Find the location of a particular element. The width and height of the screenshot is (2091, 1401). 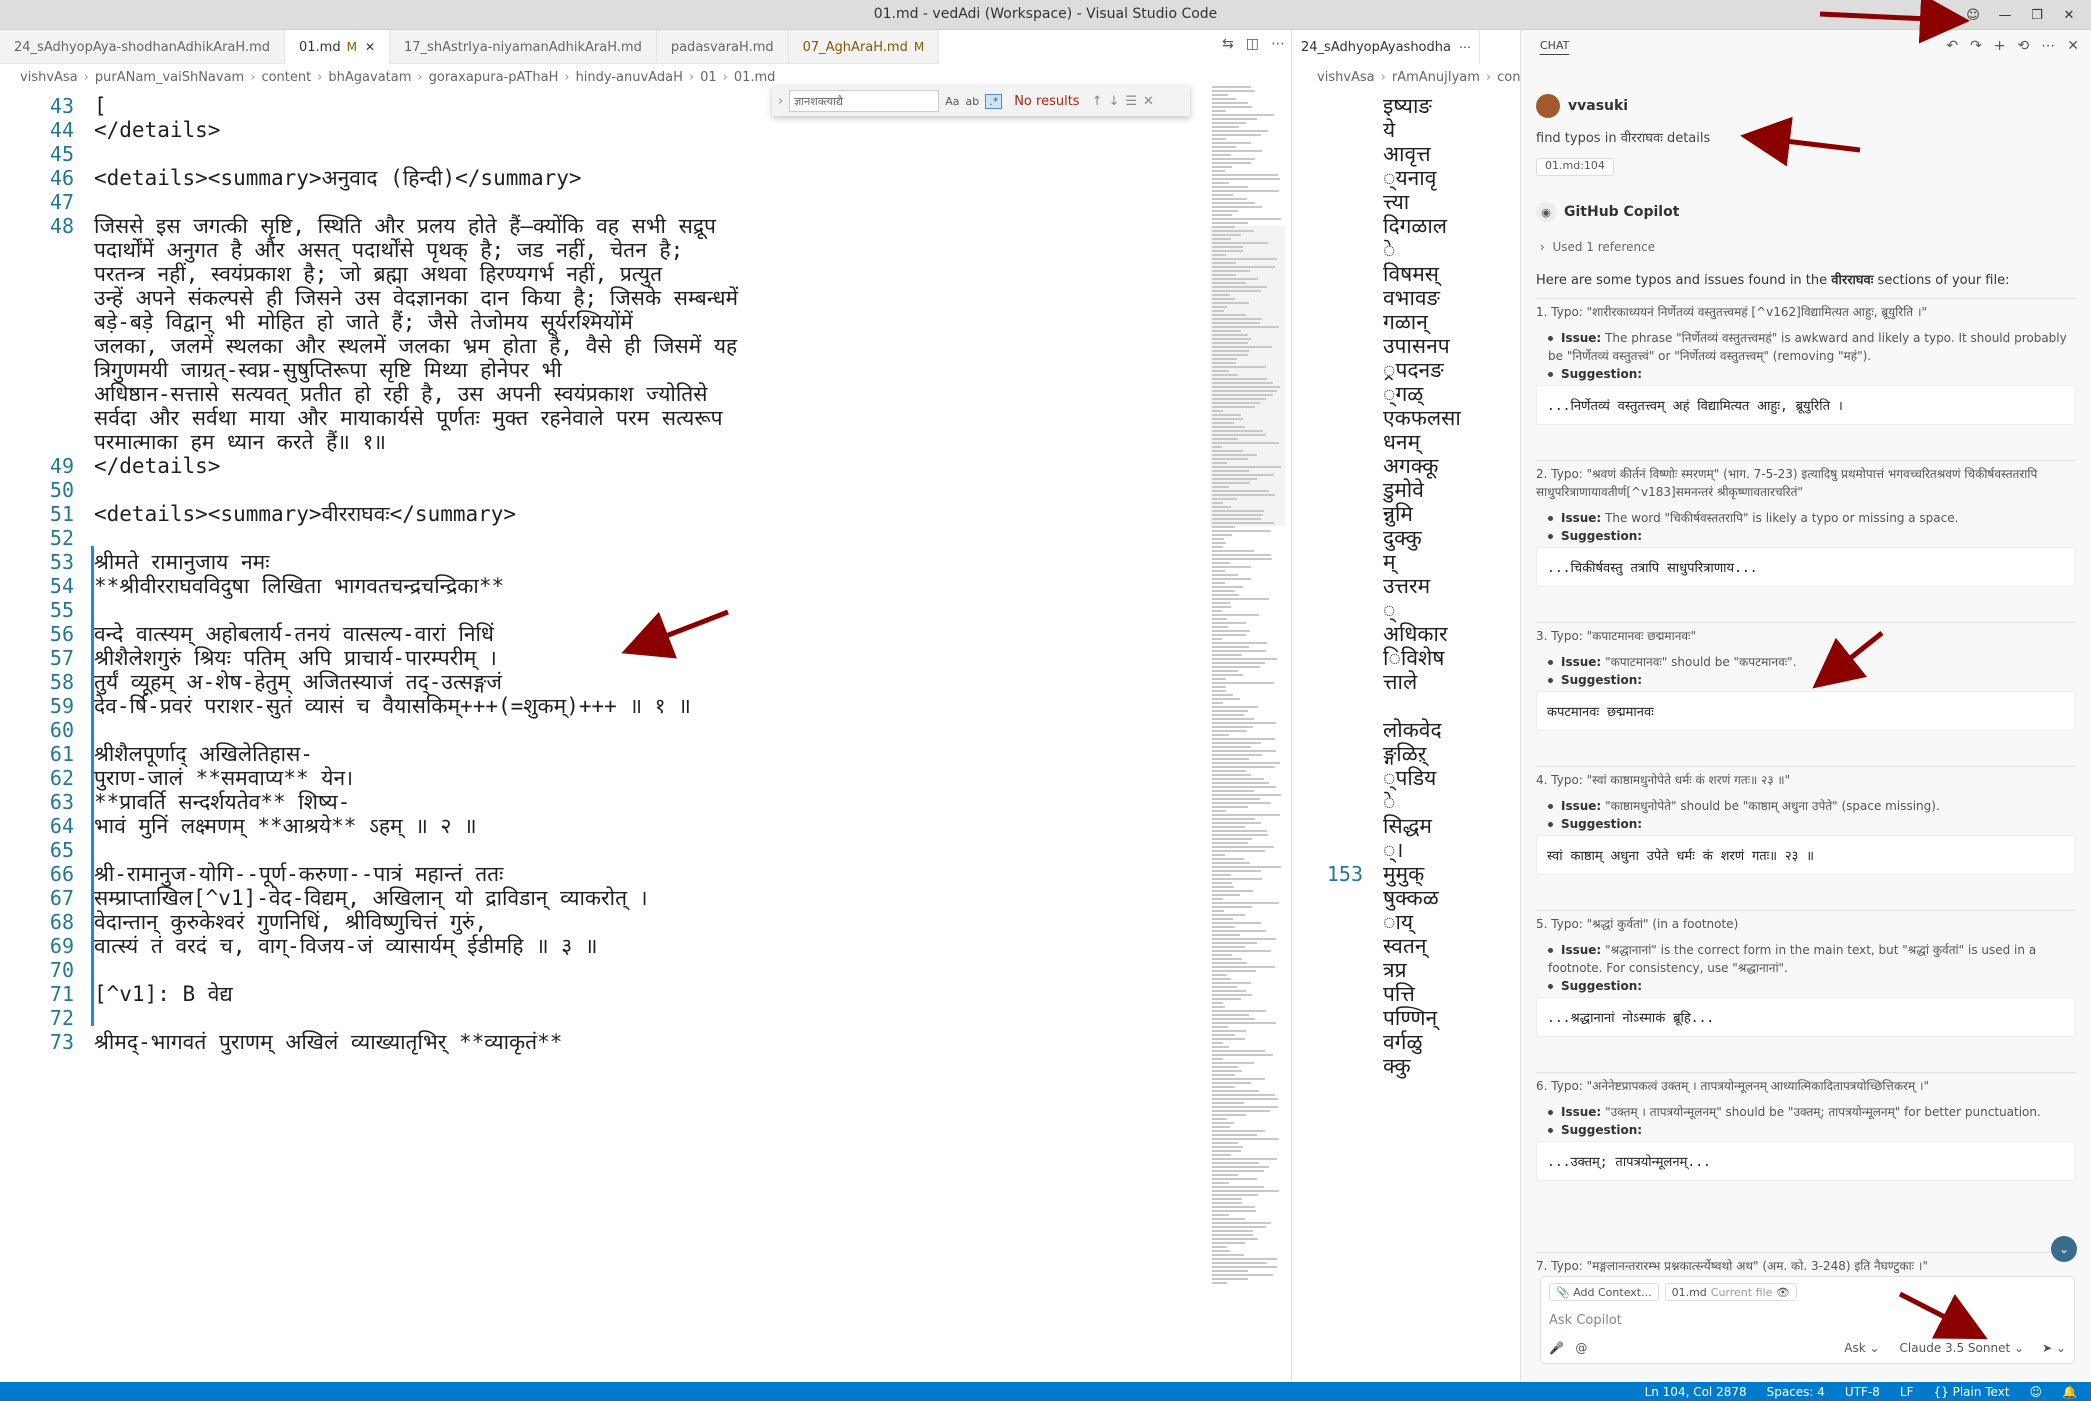

tab-4: 07_AghAraH.md M is located at coordinates (864, 47).